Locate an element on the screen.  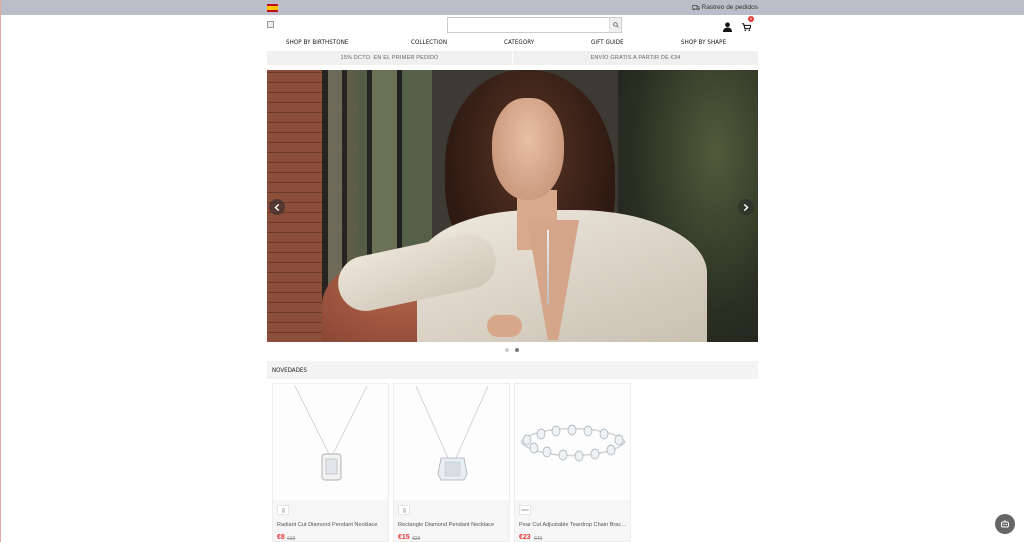
promo-free-shipping: ENVÍO GRATIS A PARTIR DE €34 is located at coordinates (635, 58).